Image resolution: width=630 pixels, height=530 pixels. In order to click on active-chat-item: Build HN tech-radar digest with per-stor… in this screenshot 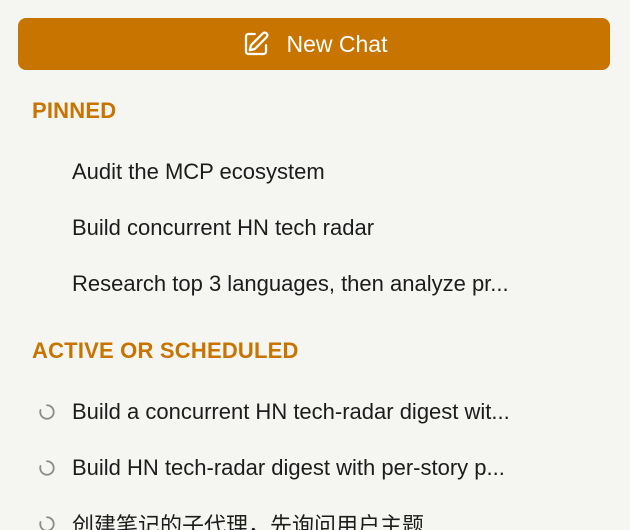, I will do `click(322, 468)`.